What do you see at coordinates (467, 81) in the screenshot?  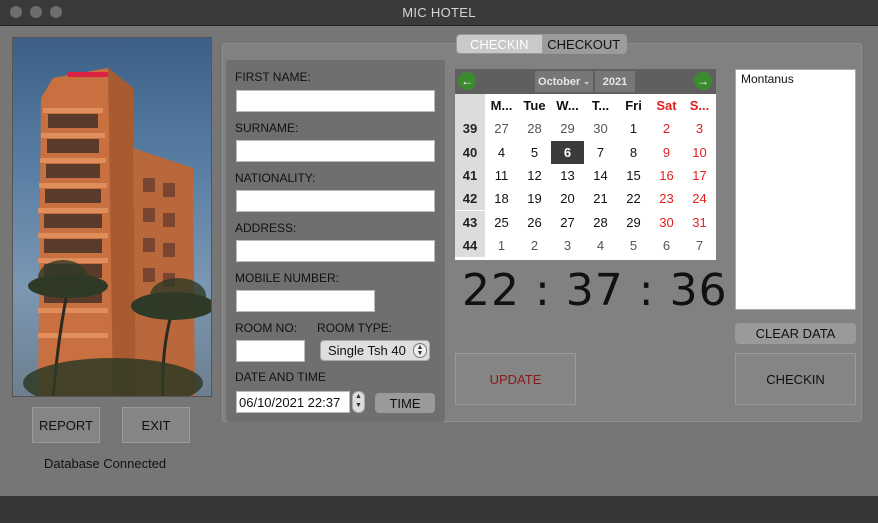 I see `arrow-left-icon: ←` at bounding box center [467, 81].